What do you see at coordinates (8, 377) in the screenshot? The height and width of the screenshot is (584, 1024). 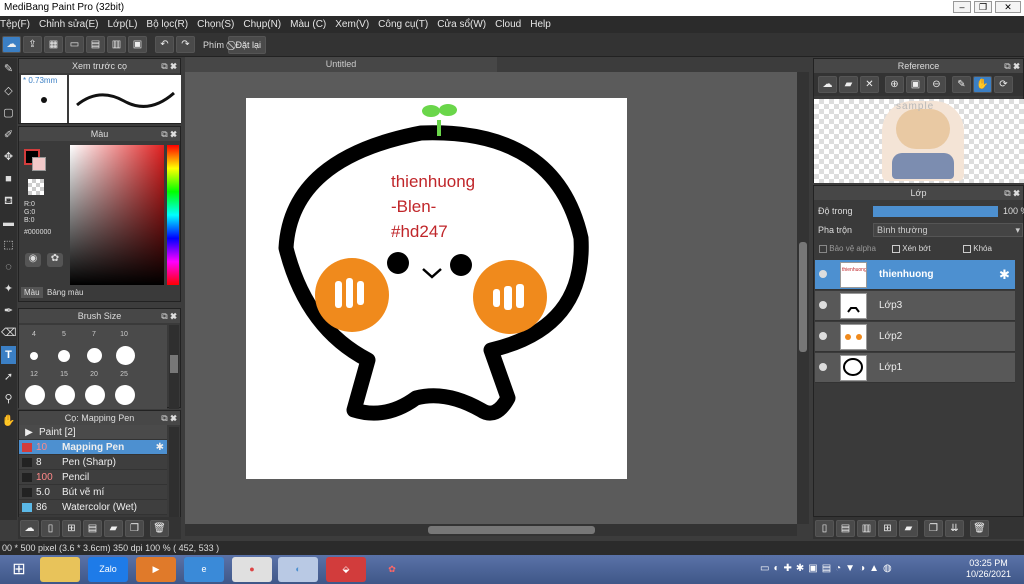 I see `operation-tool-icon: ➚` at bounding box center [8, 377].